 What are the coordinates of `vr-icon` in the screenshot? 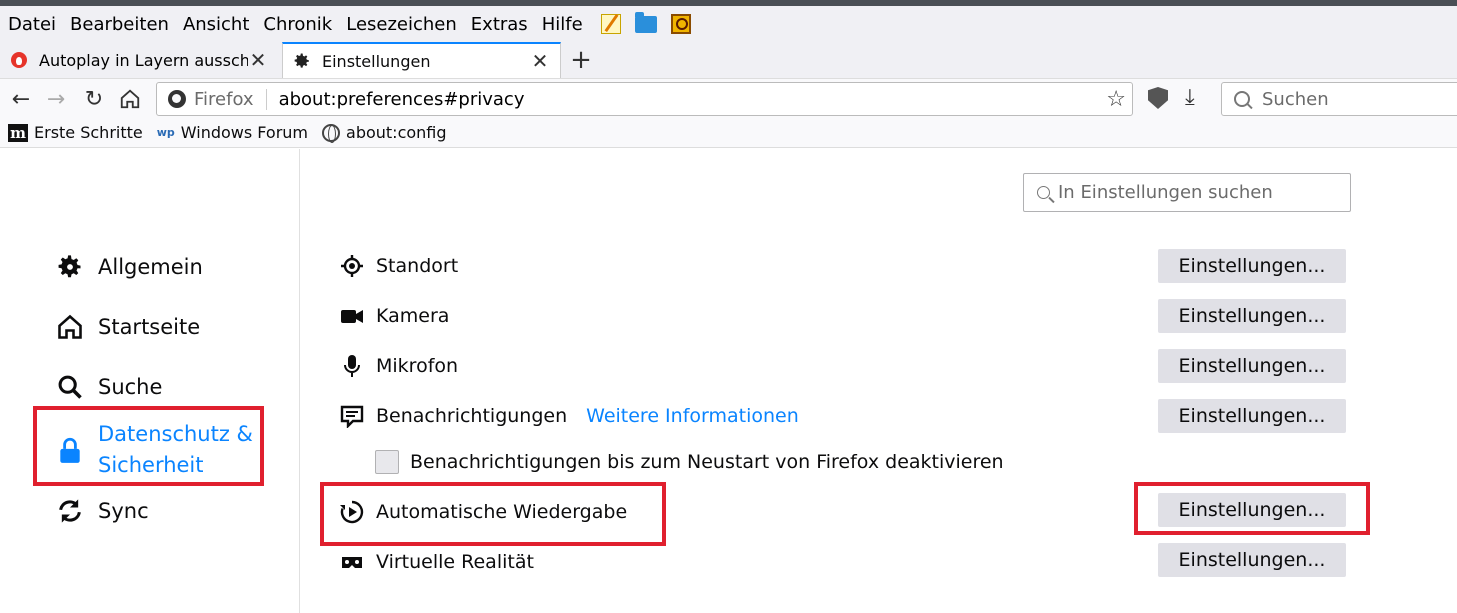 It's located at (352, 562).